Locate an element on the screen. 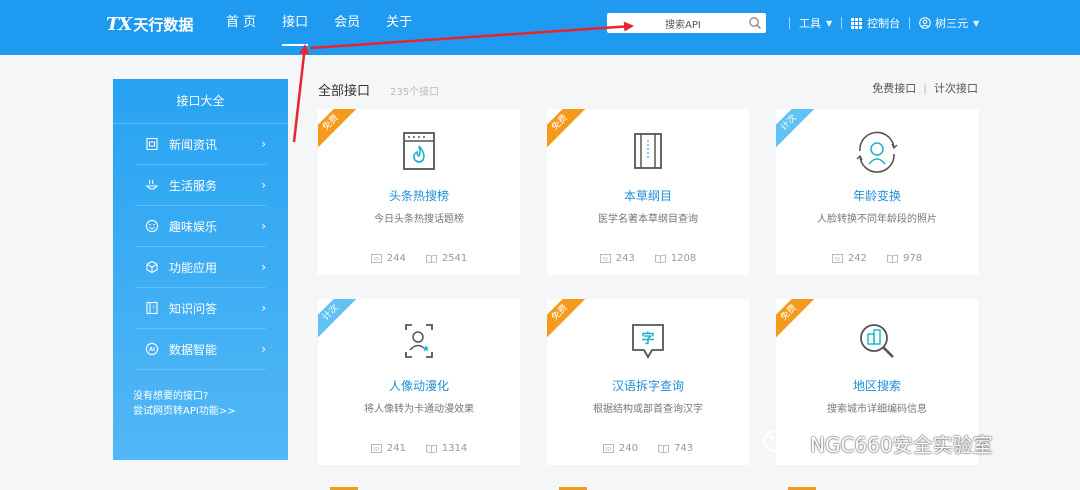 This screenshot has width=1080, height=490. api-id: ID 240 is located at coordinates (620, 448).